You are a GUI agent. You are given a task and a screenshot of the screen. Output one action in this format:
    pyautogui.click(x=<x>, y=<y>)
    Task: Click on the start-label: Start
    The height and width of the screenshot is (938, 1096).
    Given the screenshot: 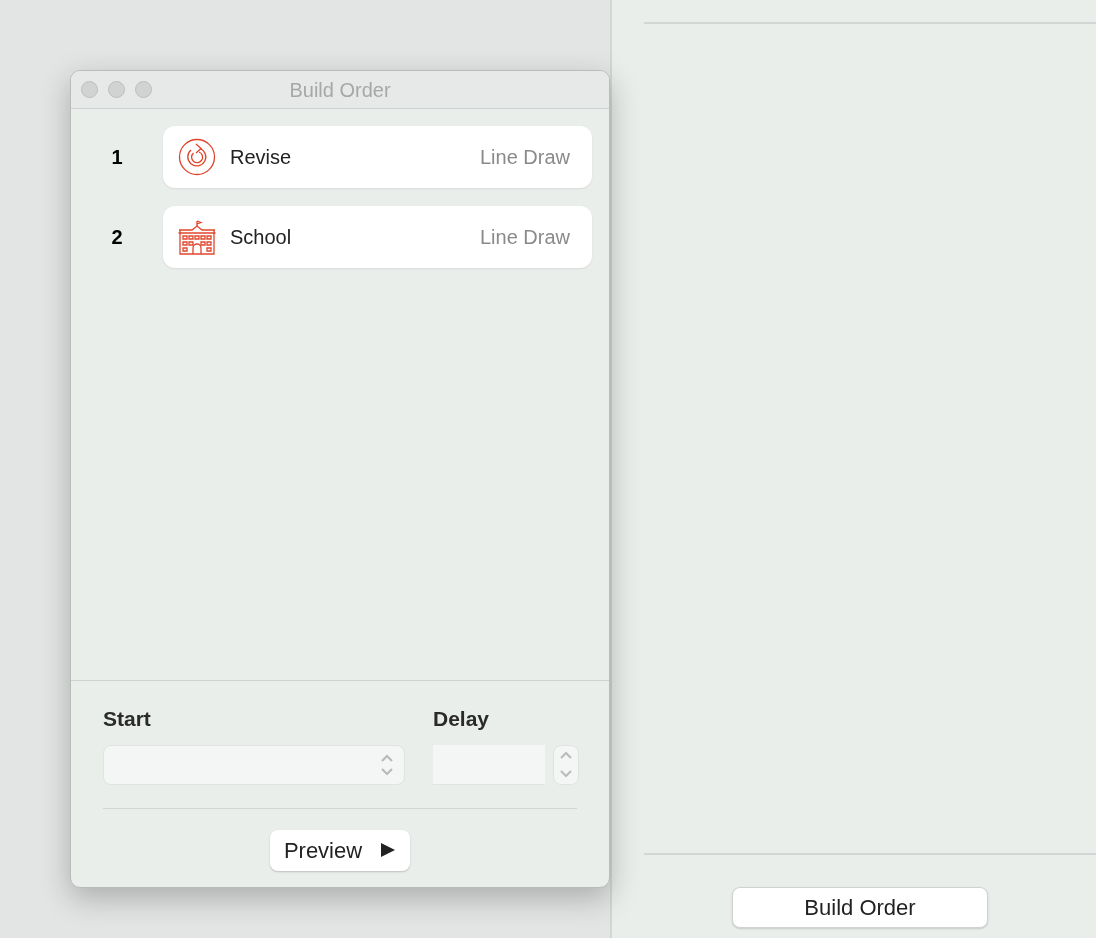 What is the action you would take?
    pyautogui.click(x=127, y=719)
    